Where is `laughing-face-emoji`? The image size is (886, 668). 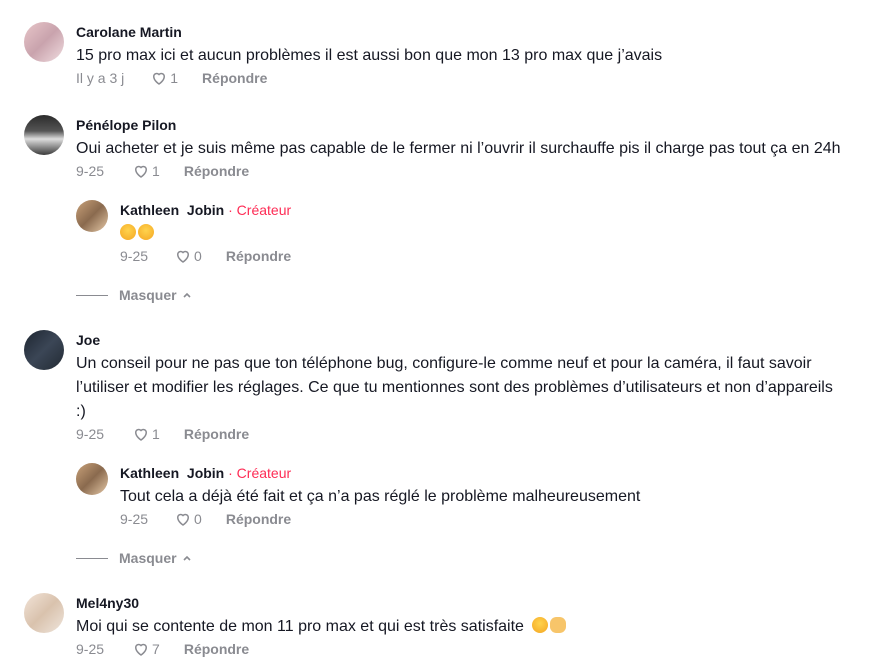 laughing-face-emoji is located at coordinates (540, 625).